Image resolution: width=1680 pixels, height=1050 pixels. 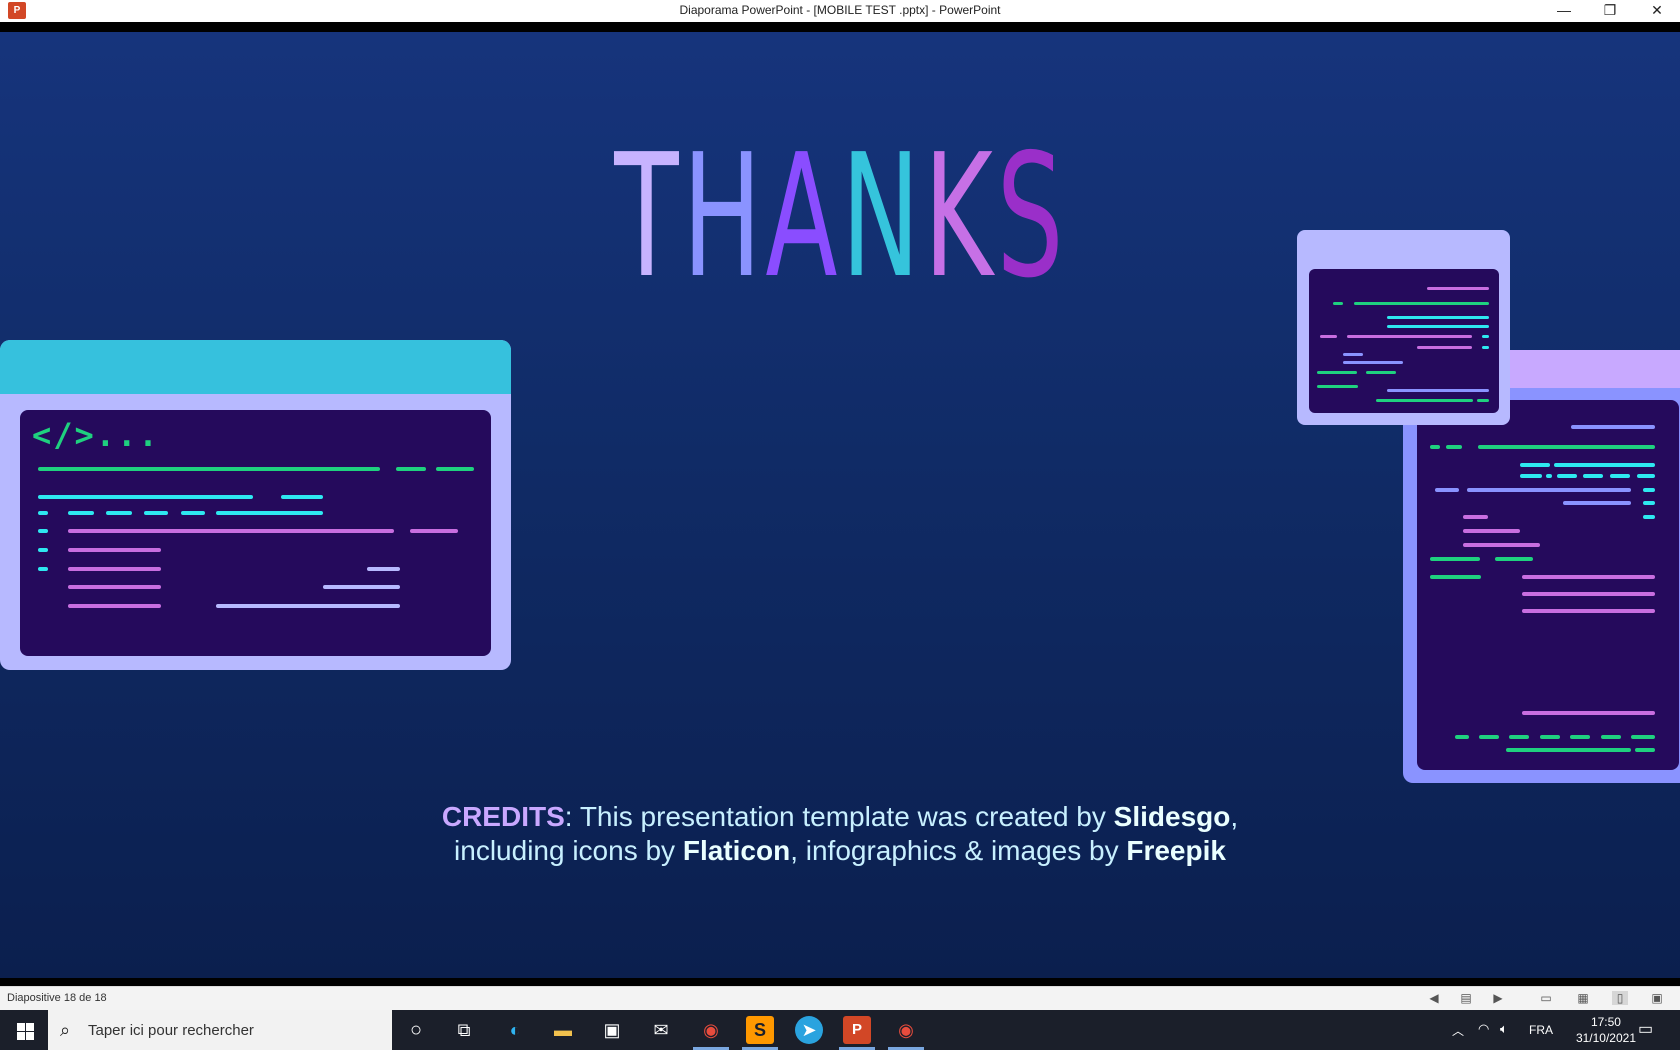 I want to click on search-placeholder: Taper ici pour rechercher, so click(x=171, y=1030).